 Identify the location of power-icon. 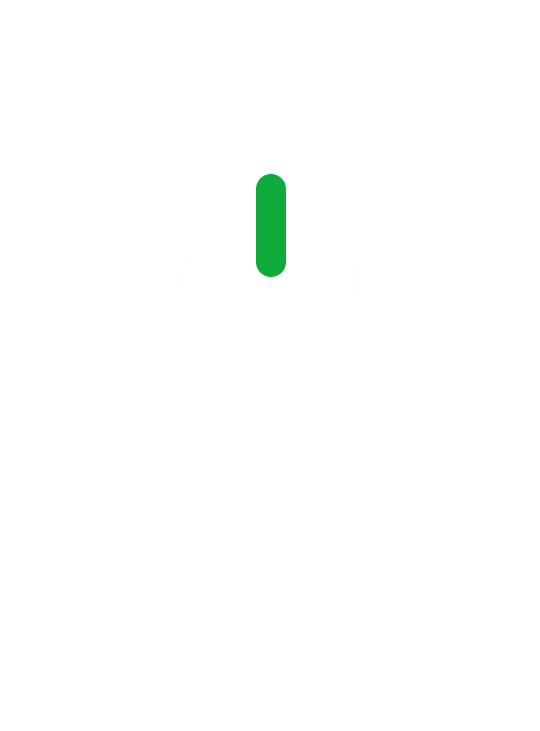
(271, 271).